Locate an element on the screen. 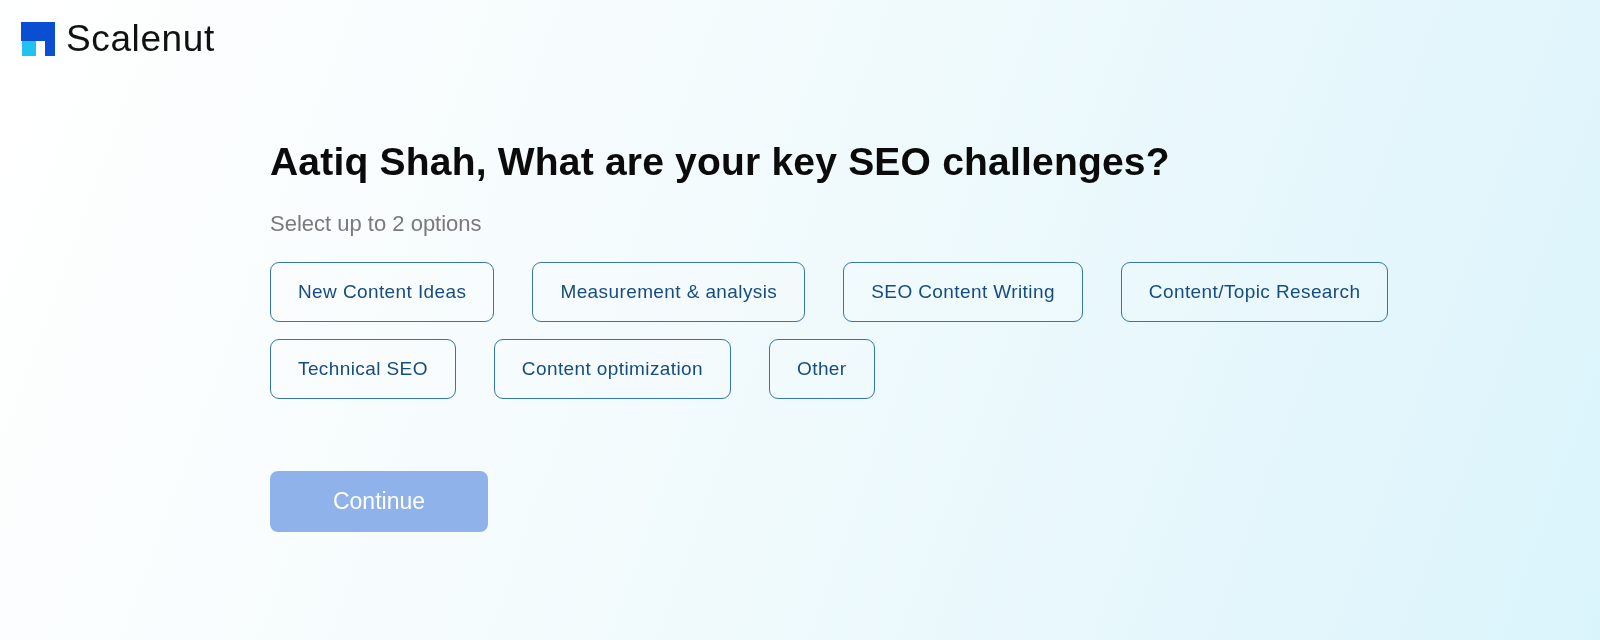 The width and height of the screenshot is (1600, 640). option-chip: SEO Content Writing is located at coordinates (963, 292).